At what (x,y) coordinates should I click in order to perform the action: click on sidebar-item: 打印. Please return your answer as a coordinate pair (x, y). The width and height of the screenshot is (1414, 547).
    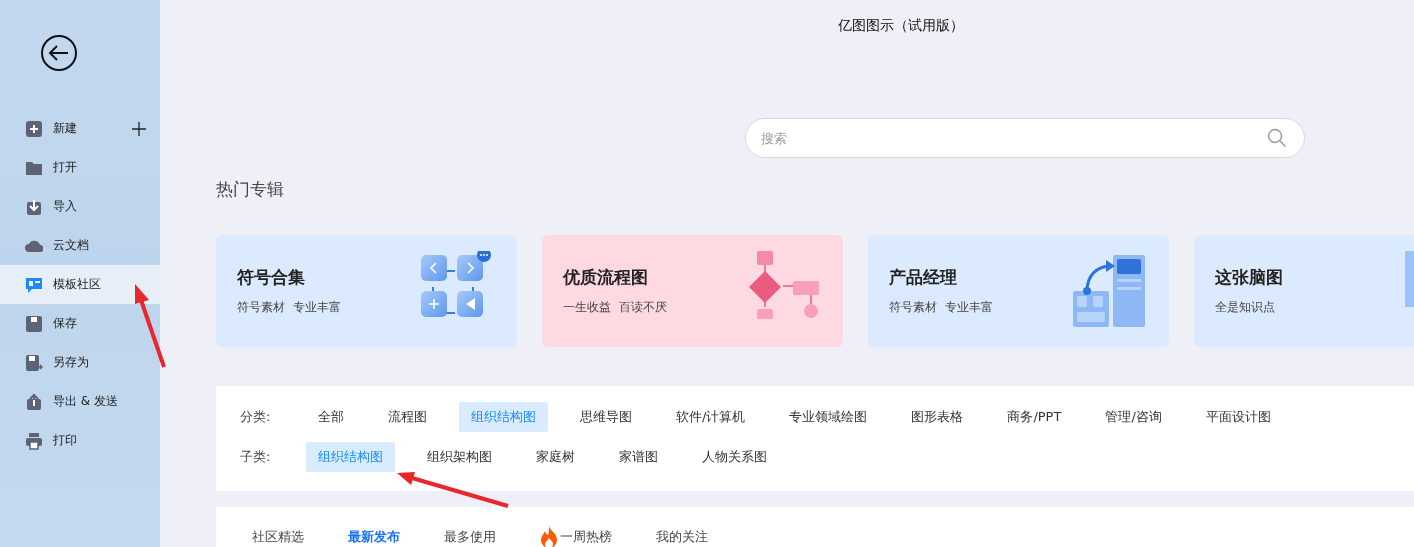
    Looking at the image, I should click on (80, 440).